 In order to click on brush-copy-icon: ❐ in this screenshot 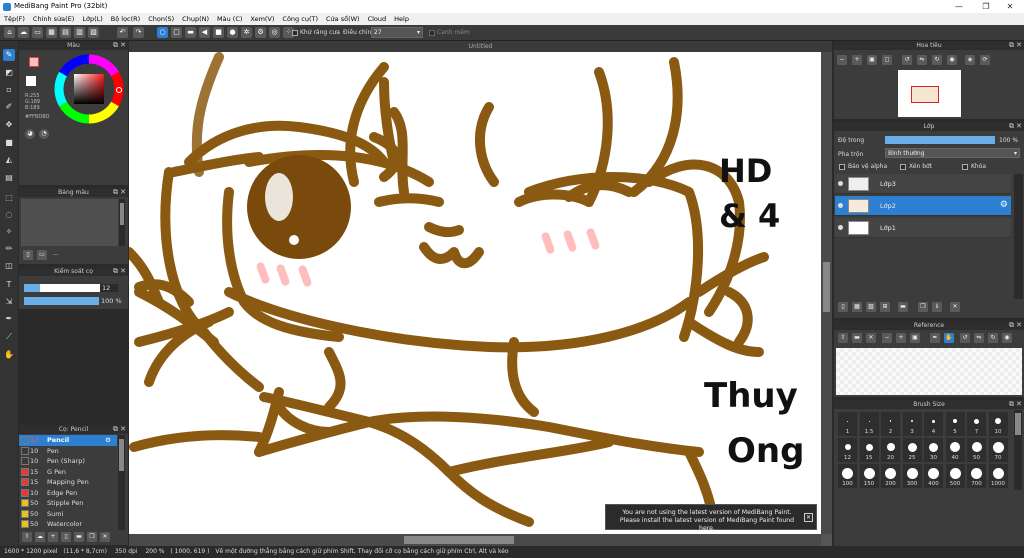, I will do `click(92, 537)`.